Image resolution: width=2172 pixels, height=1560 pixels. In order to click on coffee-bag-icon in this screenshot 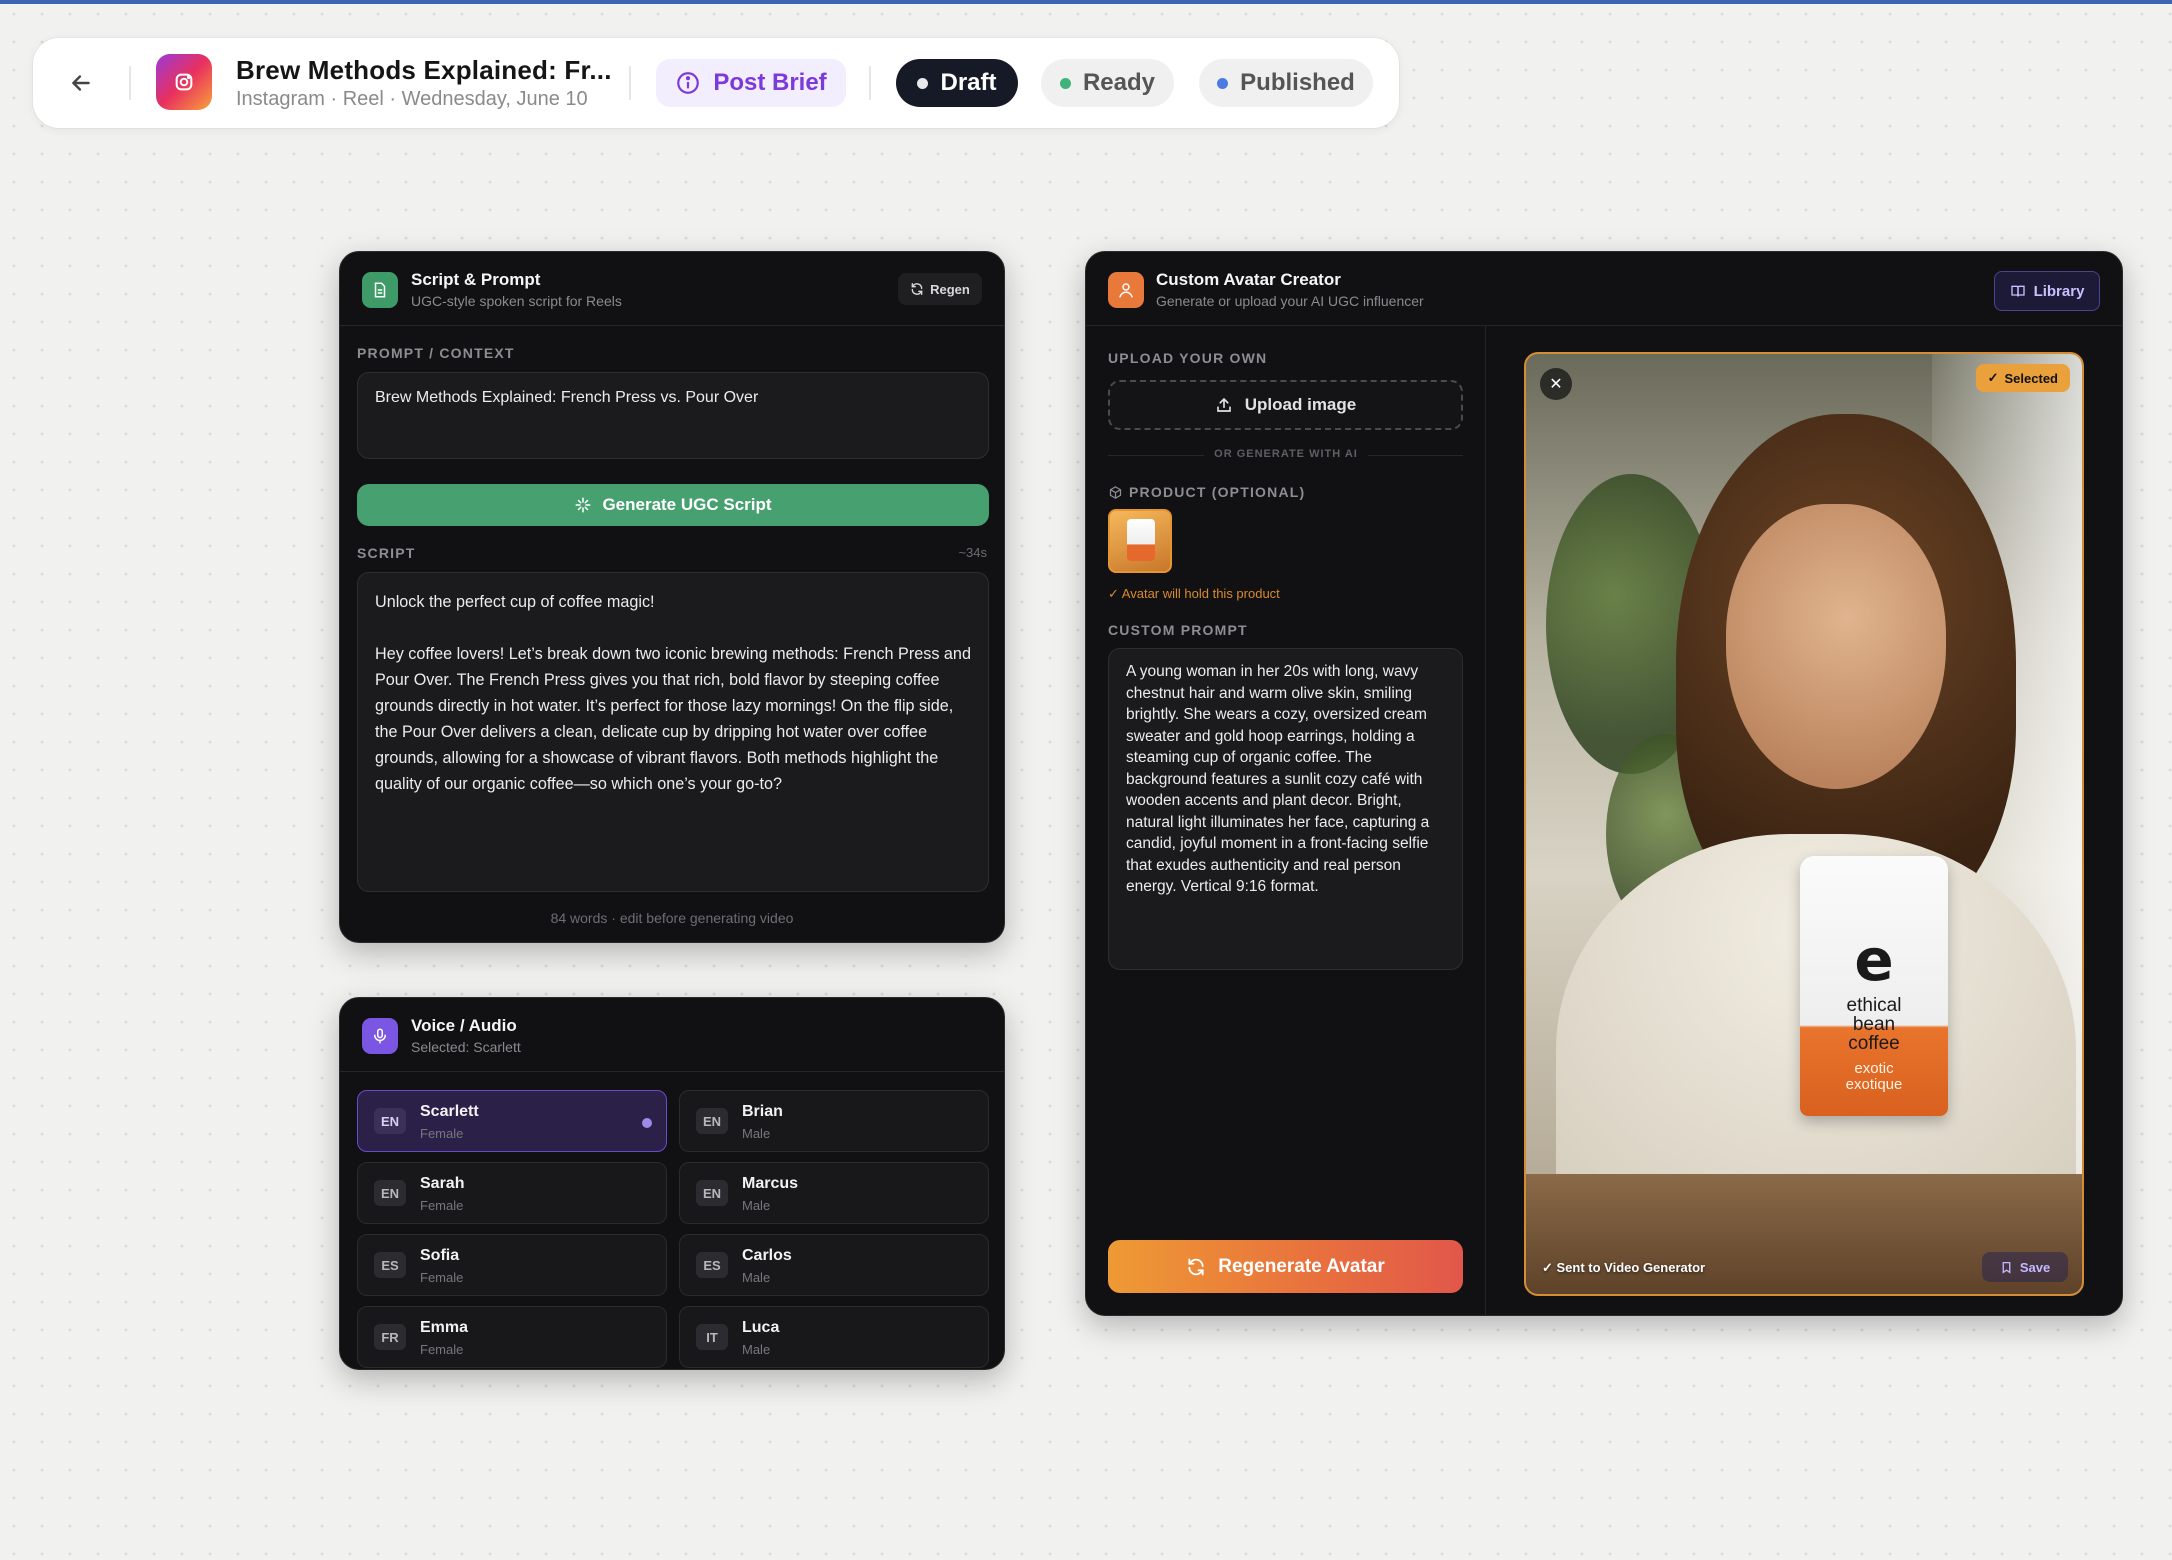, I will do `click(1141, 540)`.